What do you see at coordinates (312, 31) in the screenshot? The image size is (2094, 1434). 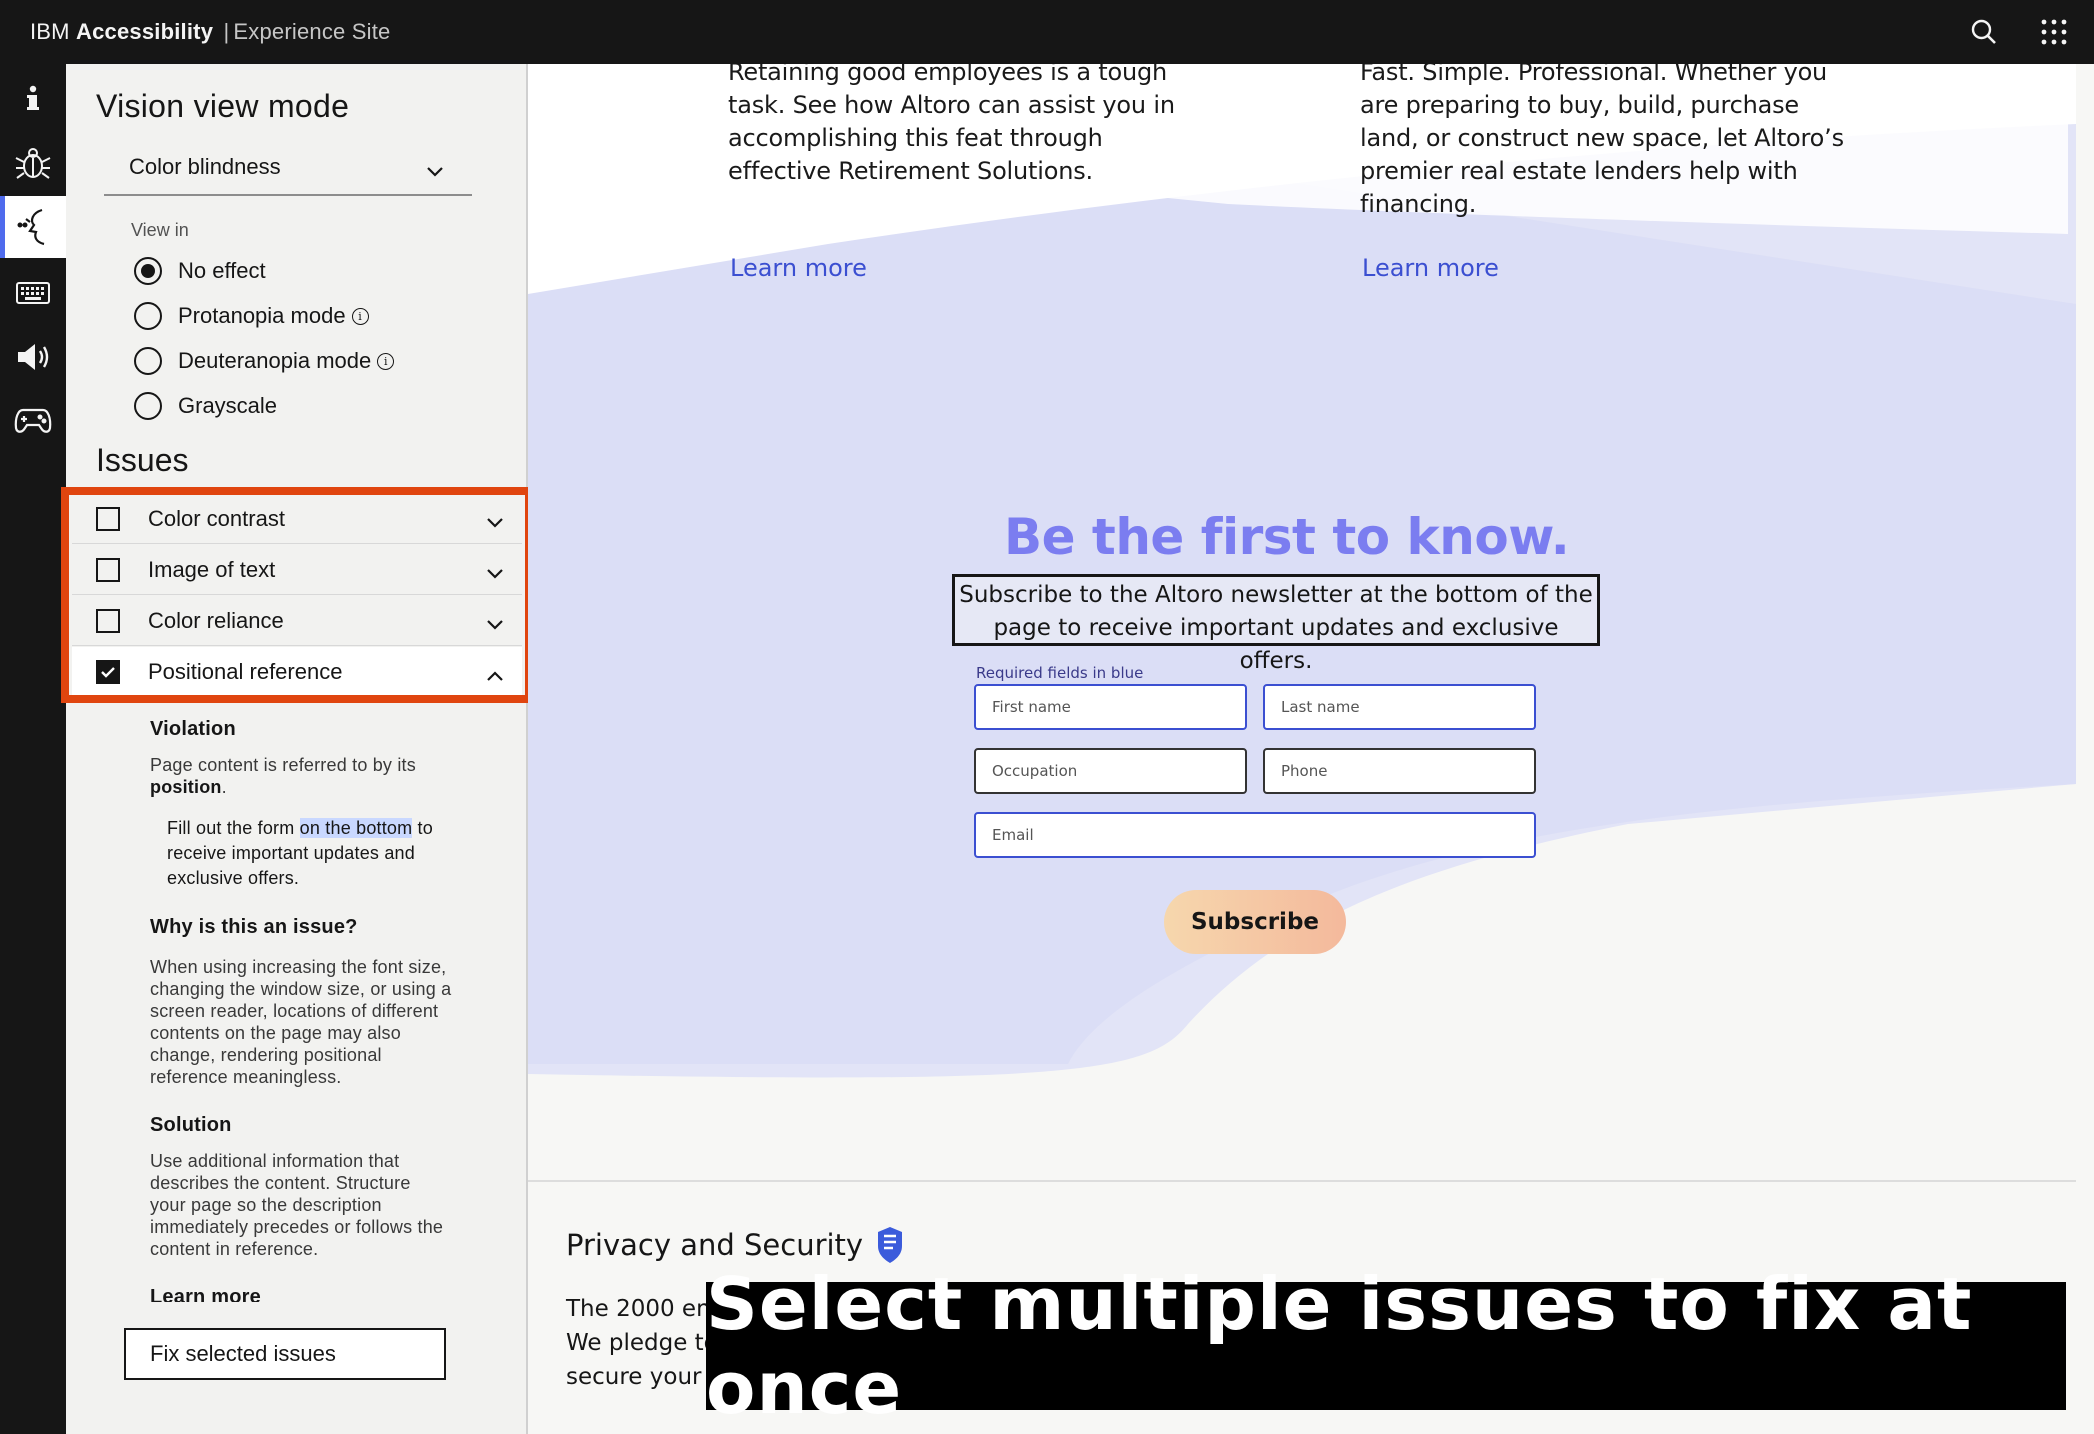 I see `brand-site: Experience Site` at bounding box center [312, 31].